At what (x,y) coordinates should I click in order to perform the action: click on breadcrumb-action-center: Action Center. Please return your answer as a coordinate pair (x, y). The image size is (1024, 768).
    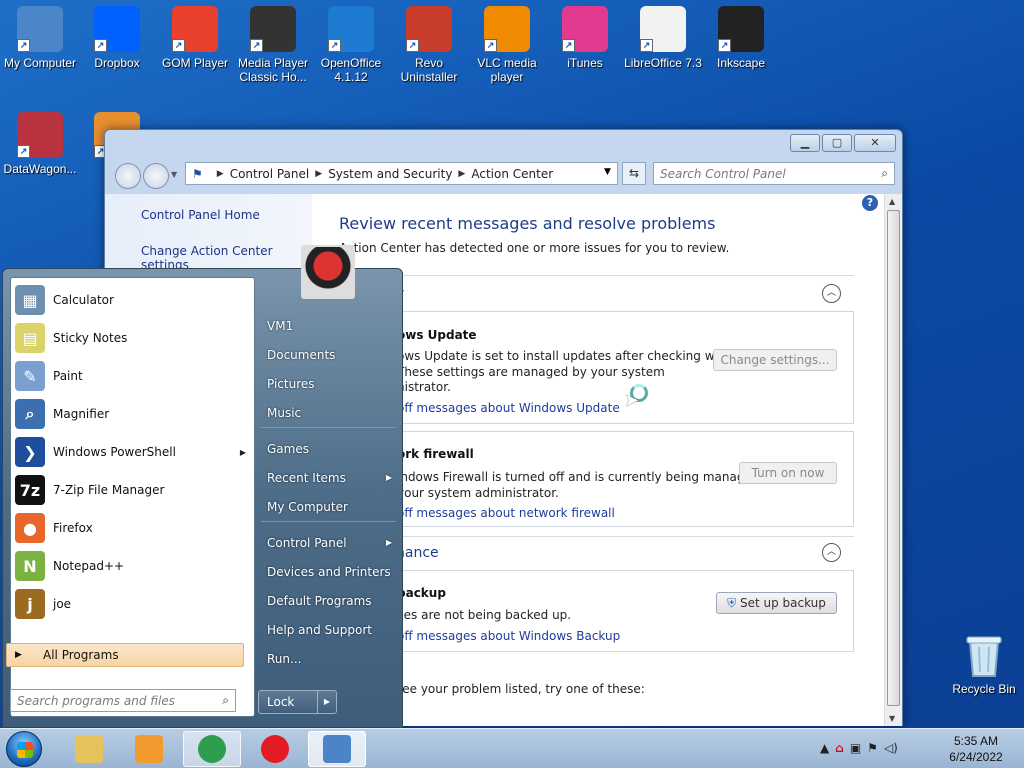
    Looking at the image, I should click on (512, 174).